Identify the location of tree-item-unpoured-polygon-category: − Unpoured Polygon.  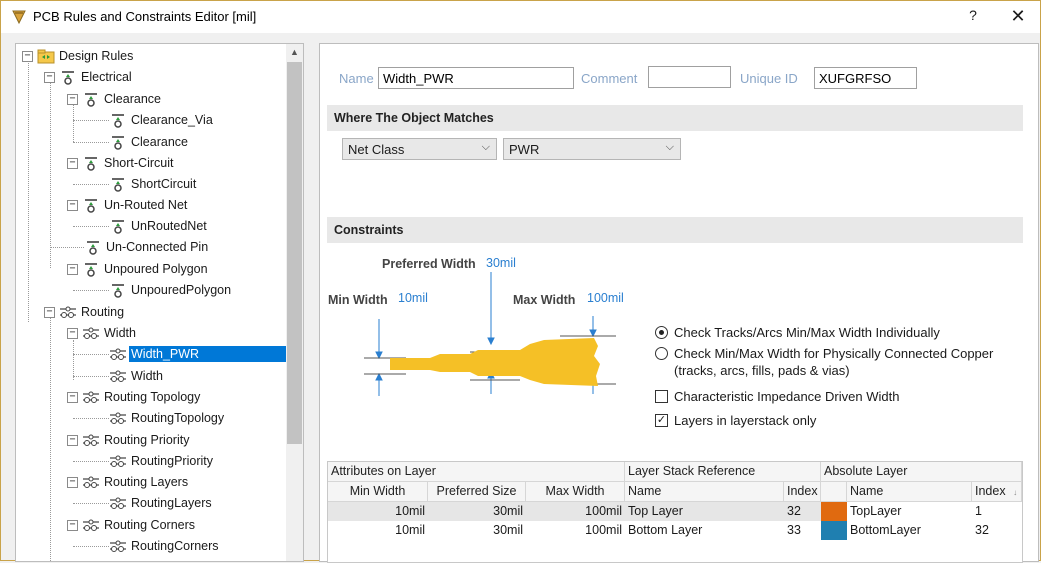
(138, 269).